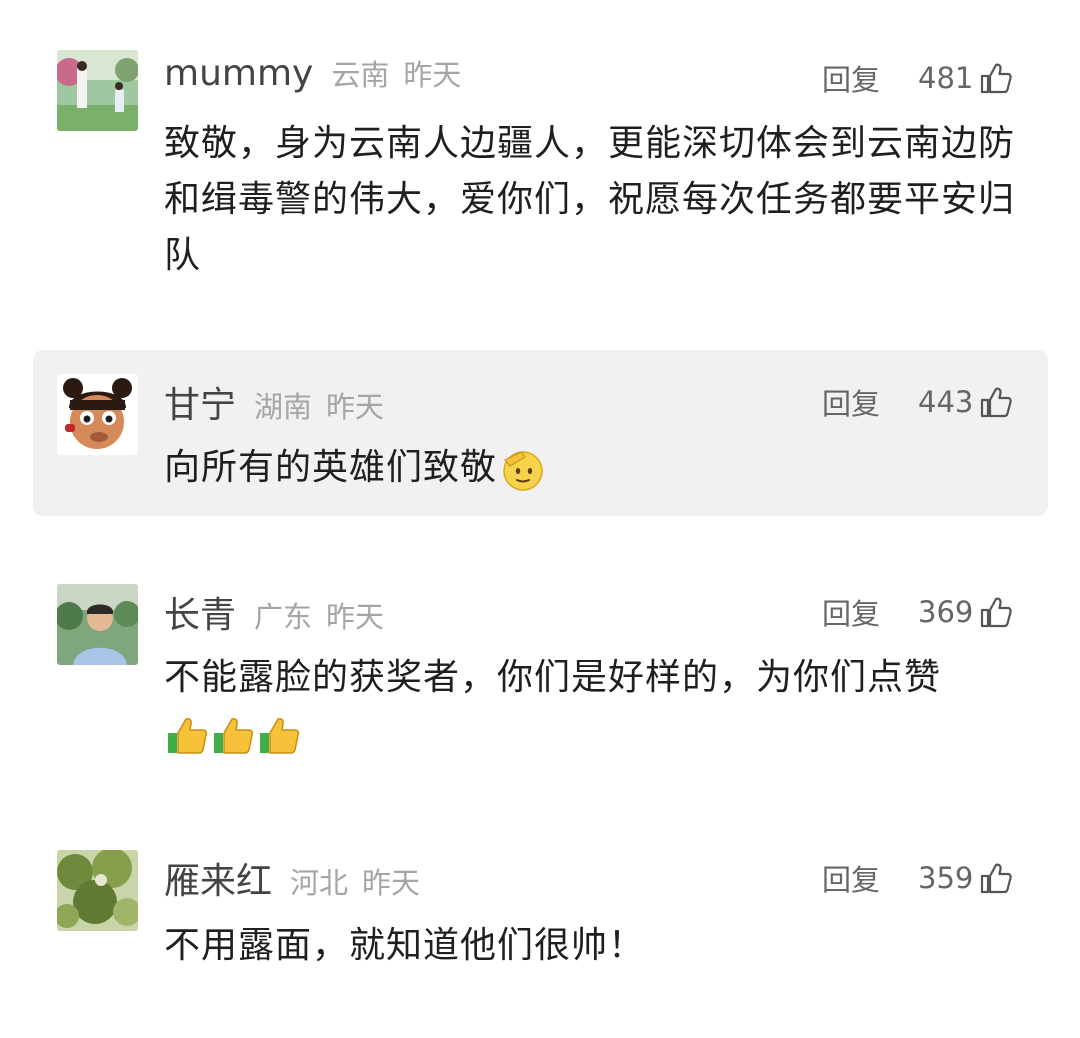  Describe the element at coordinates (331, 467) in the screenshot. I see `comment-text-content: 向所有的英雄们致敬` at that location.